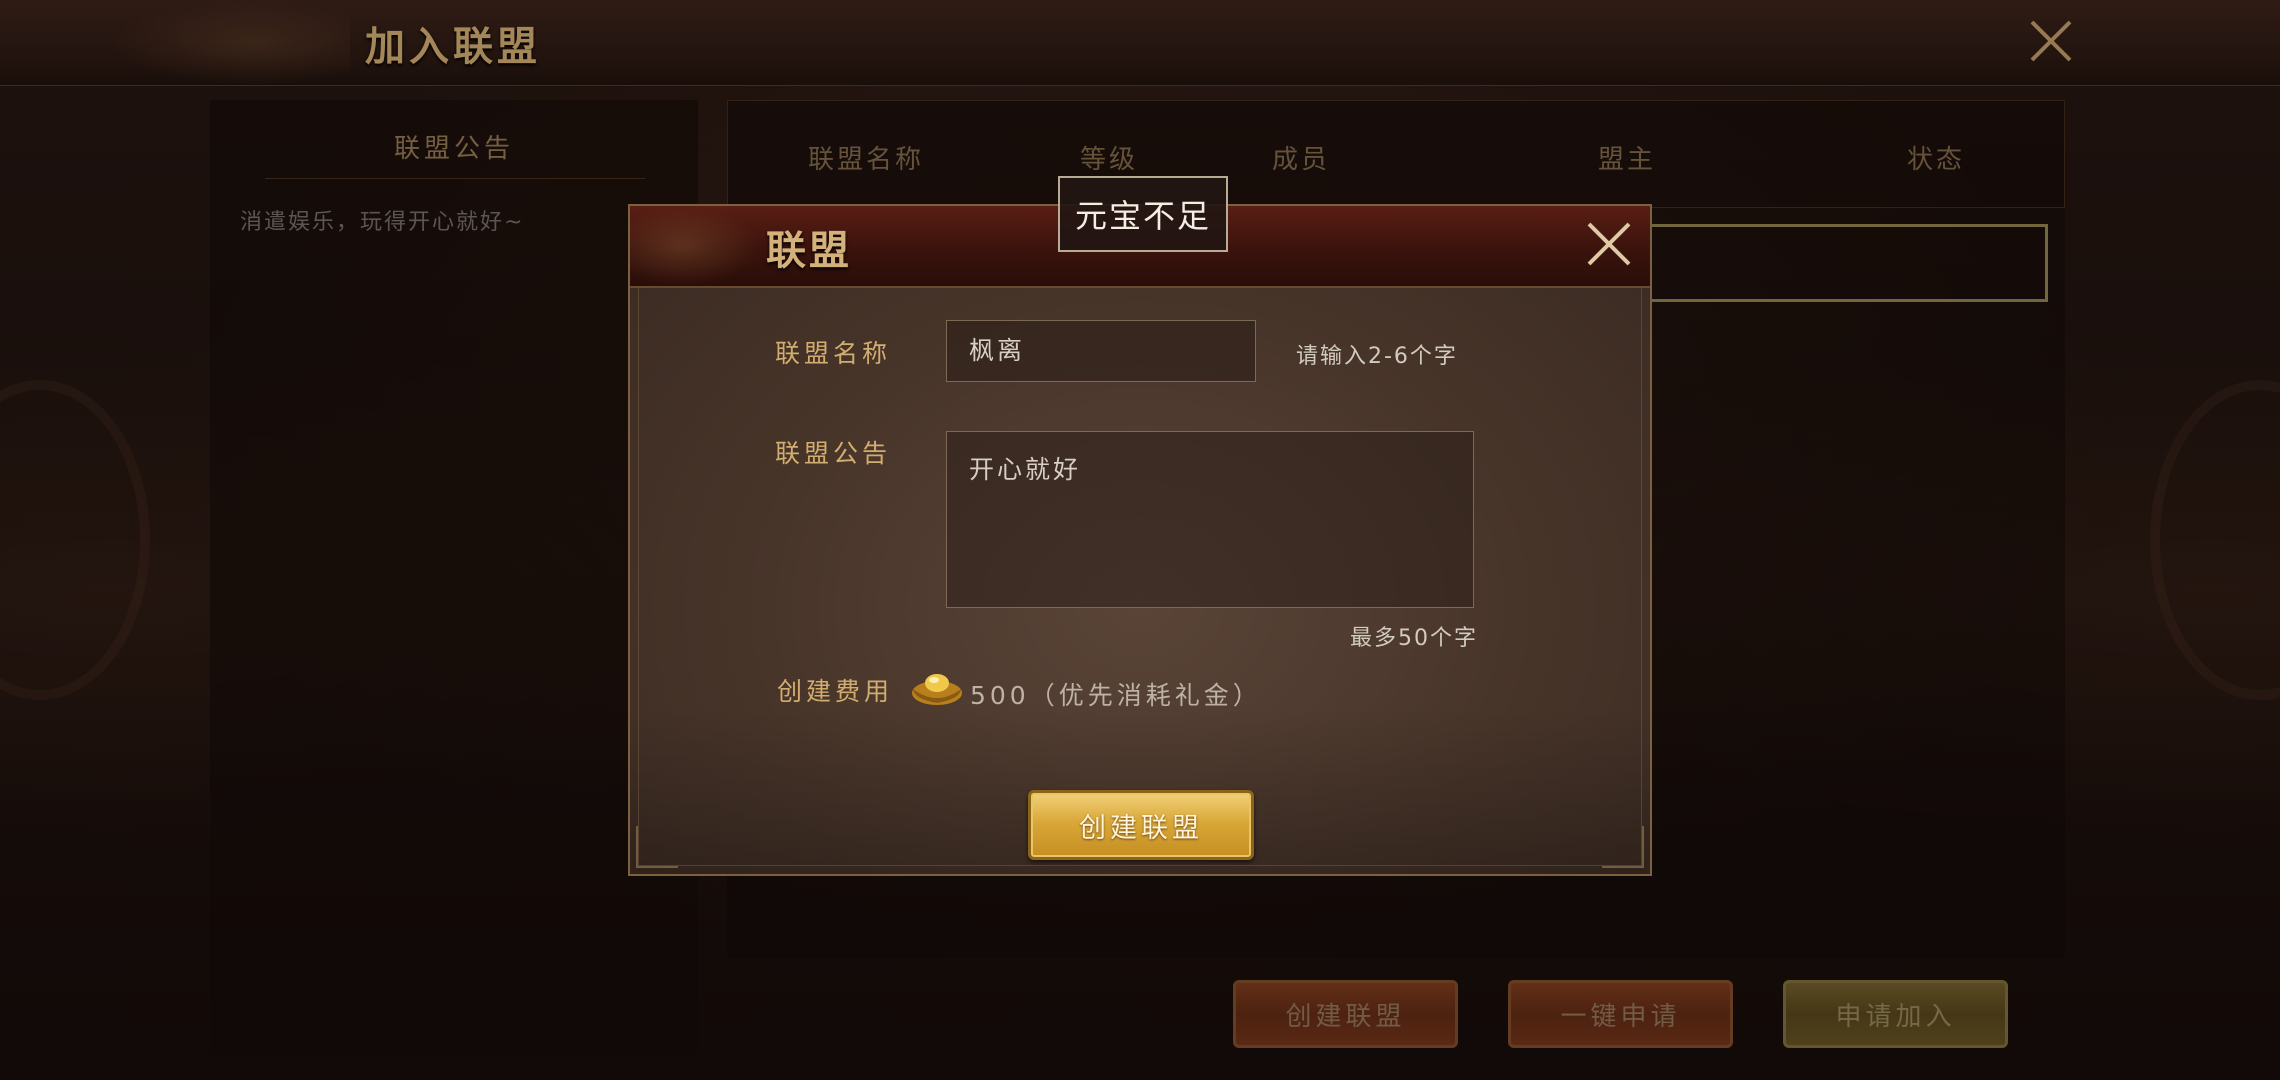  I want to click on dialog-ornament, so click(695, 246).